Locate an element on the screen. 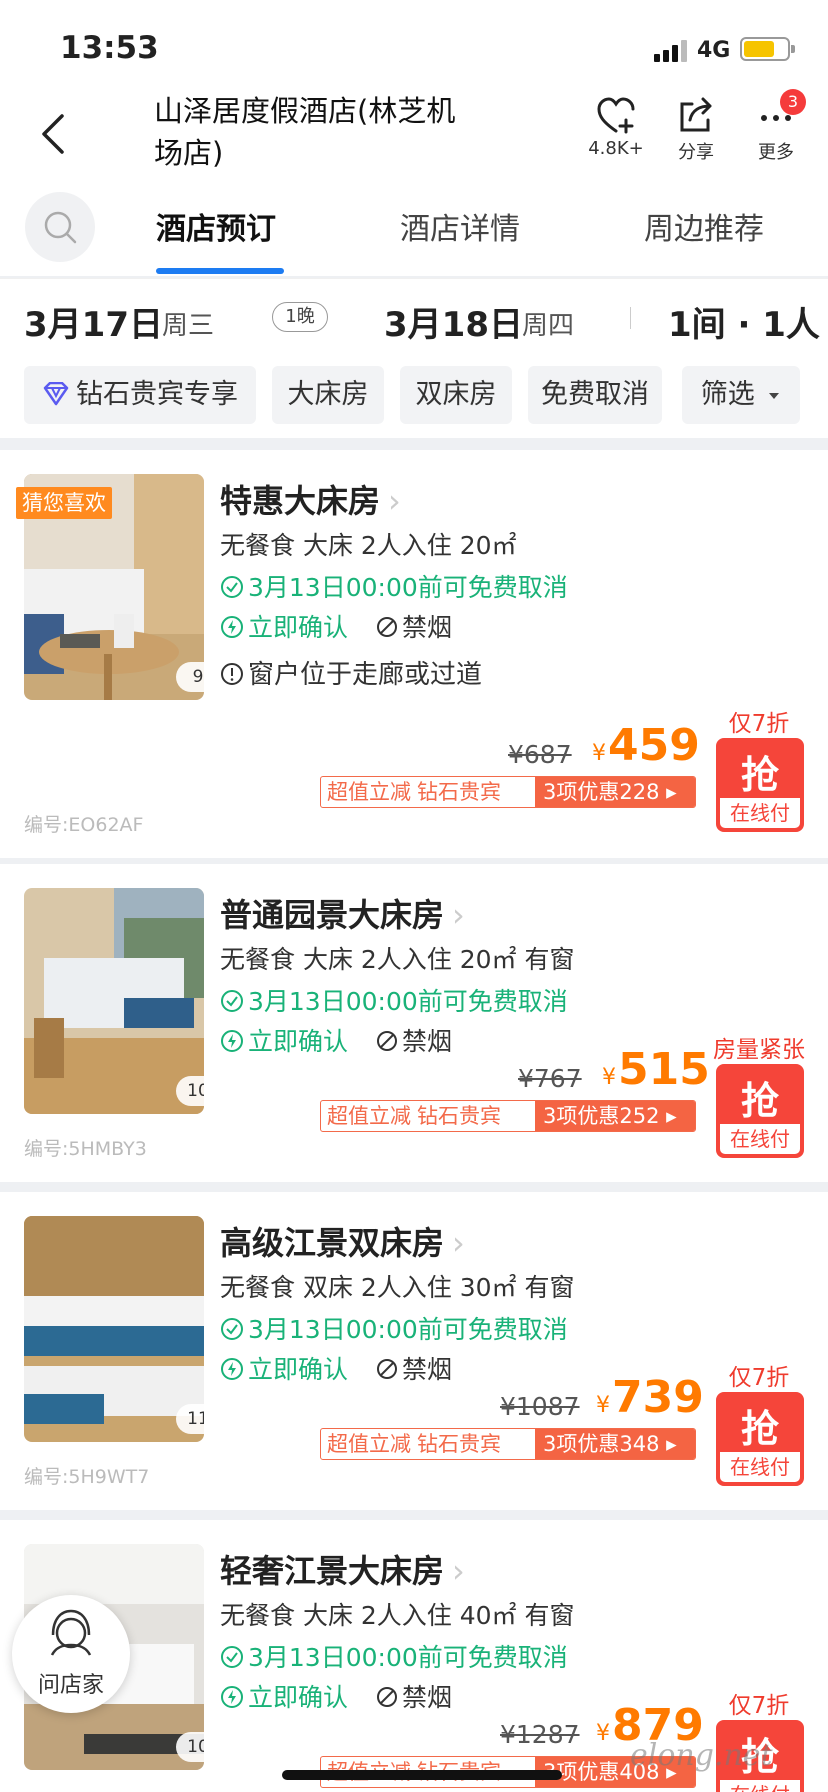 The width and height of the screenshot is (828, 1792). current-price: ¥459 is located at coordinates (646, 745).